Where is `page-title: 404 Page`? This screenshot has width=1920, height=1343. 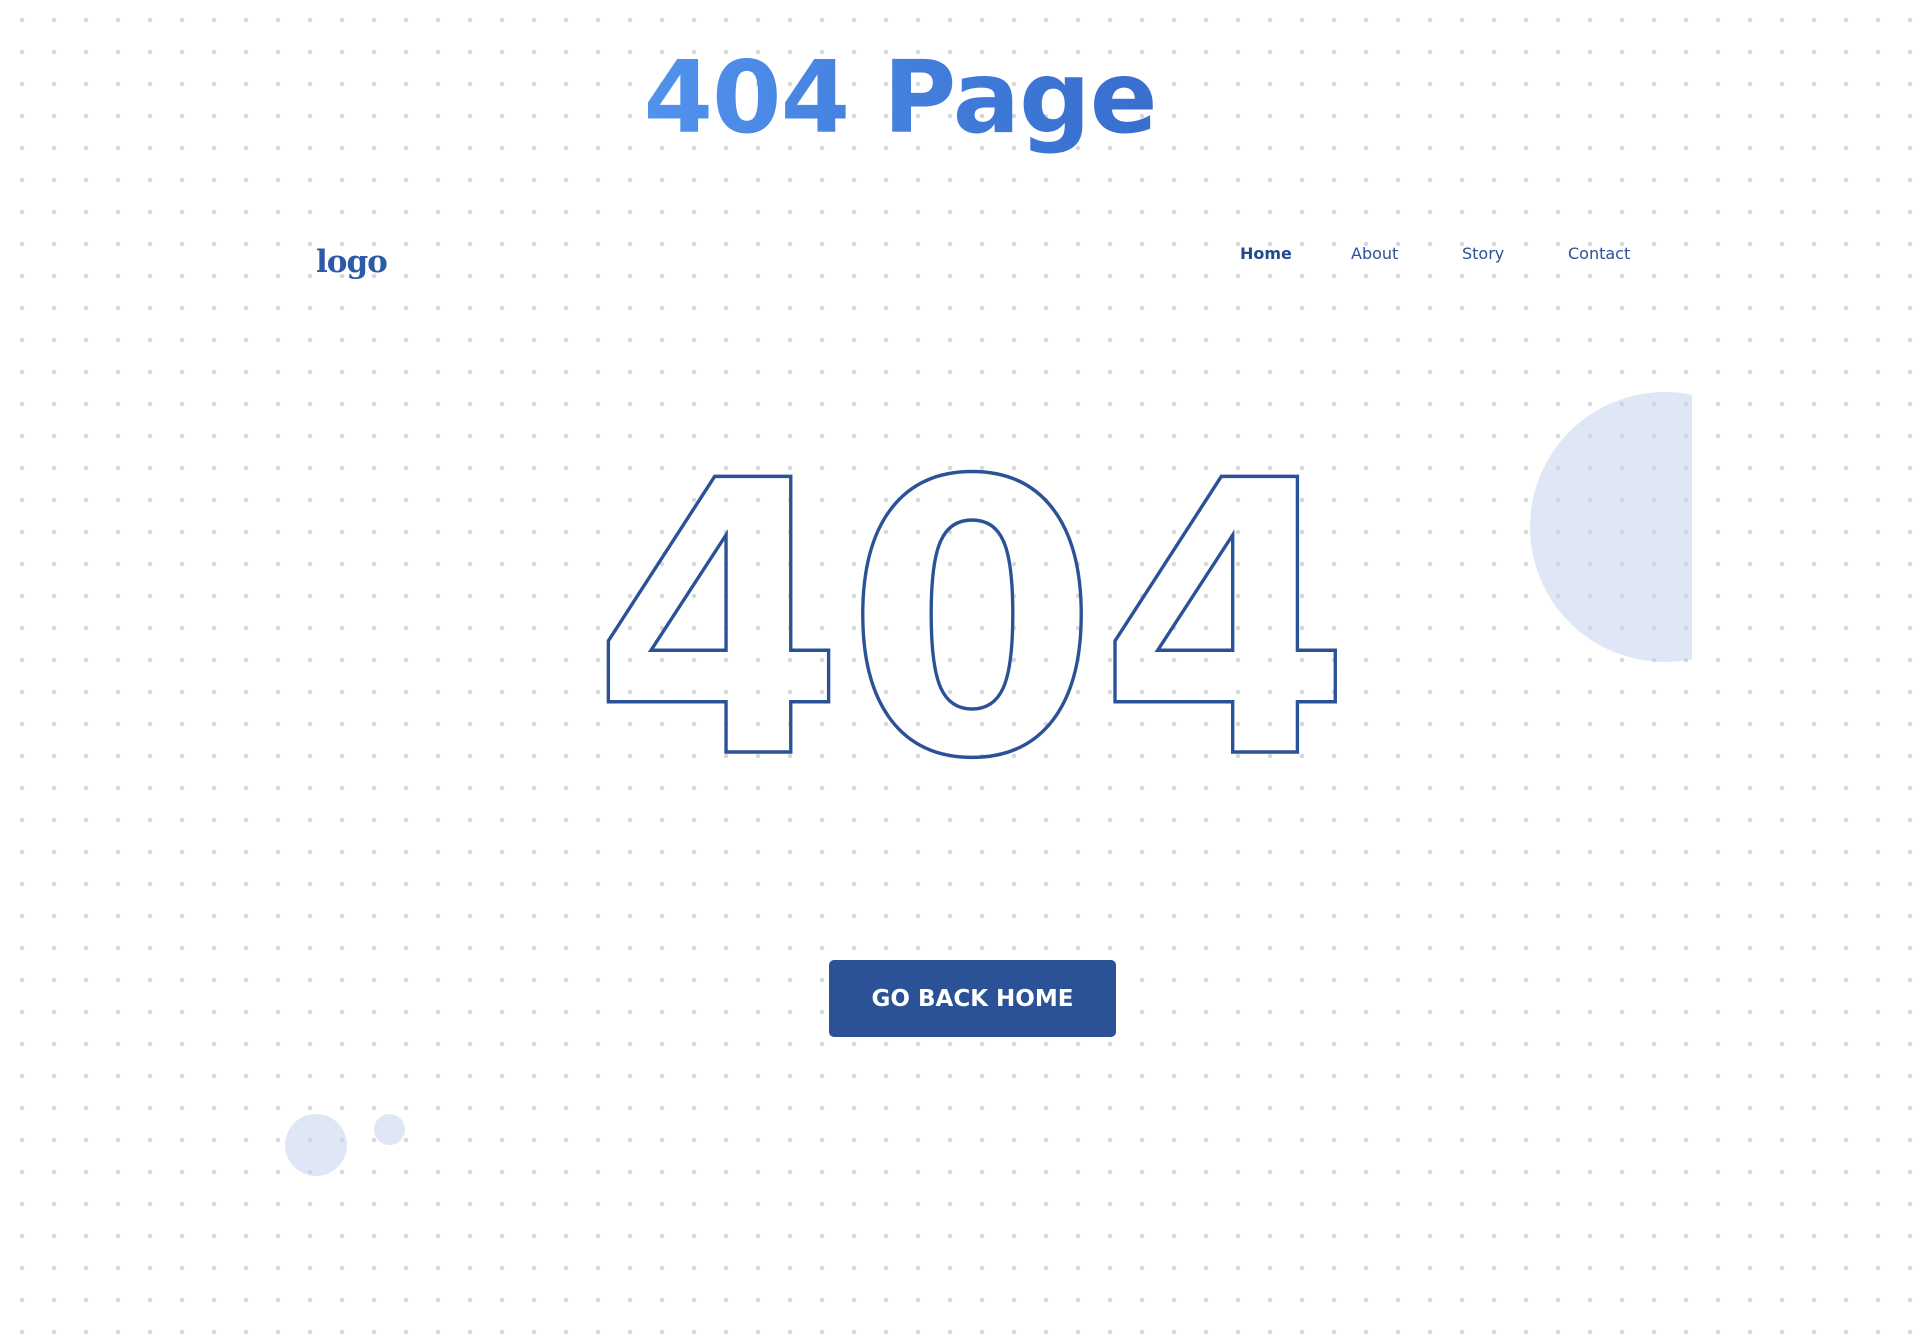
page-title: 404 Page is located at coordinates (900, 98).